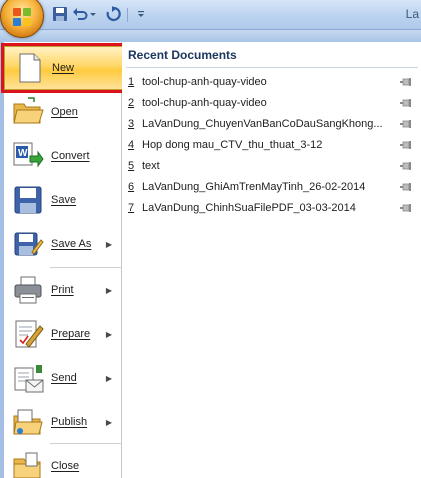 This screenshot has width=421, height=478. What do you see at coordinates (69, 422) in the screenshot?
I see `menu-item-label: Publish` at bounding box center [69, 422].